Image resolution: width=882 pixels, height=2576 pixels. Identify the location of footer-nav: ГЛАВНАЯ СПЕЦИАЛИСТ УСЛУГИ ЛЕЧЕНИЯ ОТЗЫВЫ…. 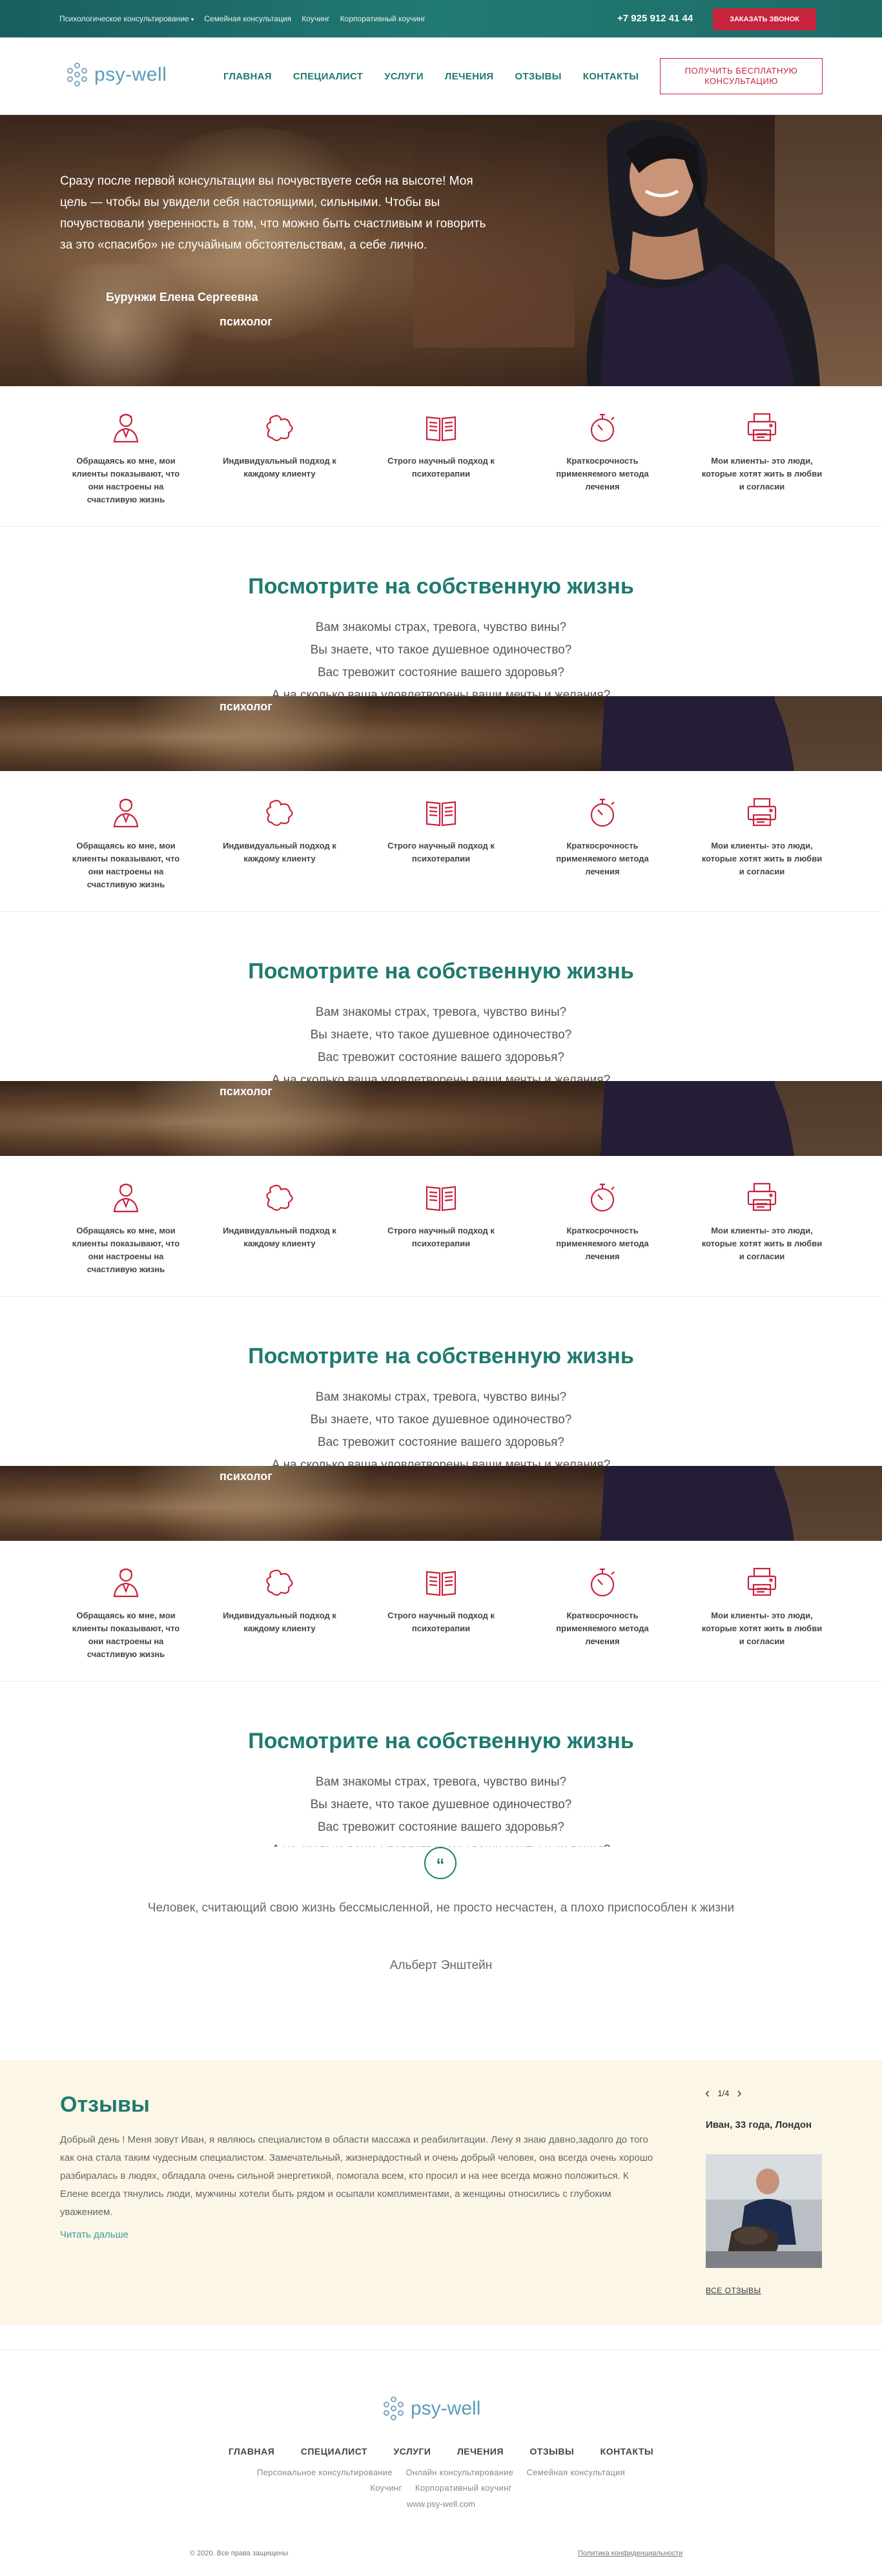
(441, 2452).